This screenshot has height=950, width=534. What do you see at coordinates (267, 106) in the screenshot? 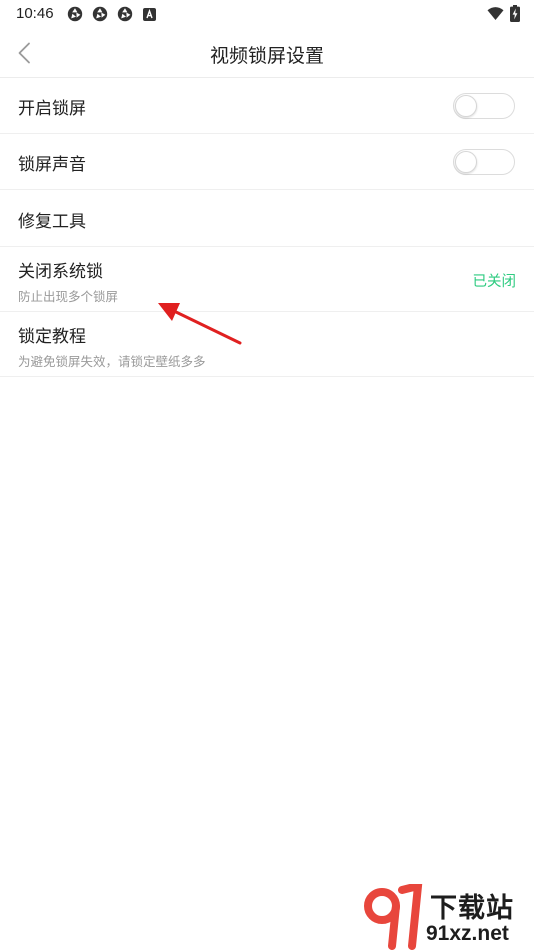
I see `enable-lockscreen-row: 开启锁屏` at bounding box center [267, 106].